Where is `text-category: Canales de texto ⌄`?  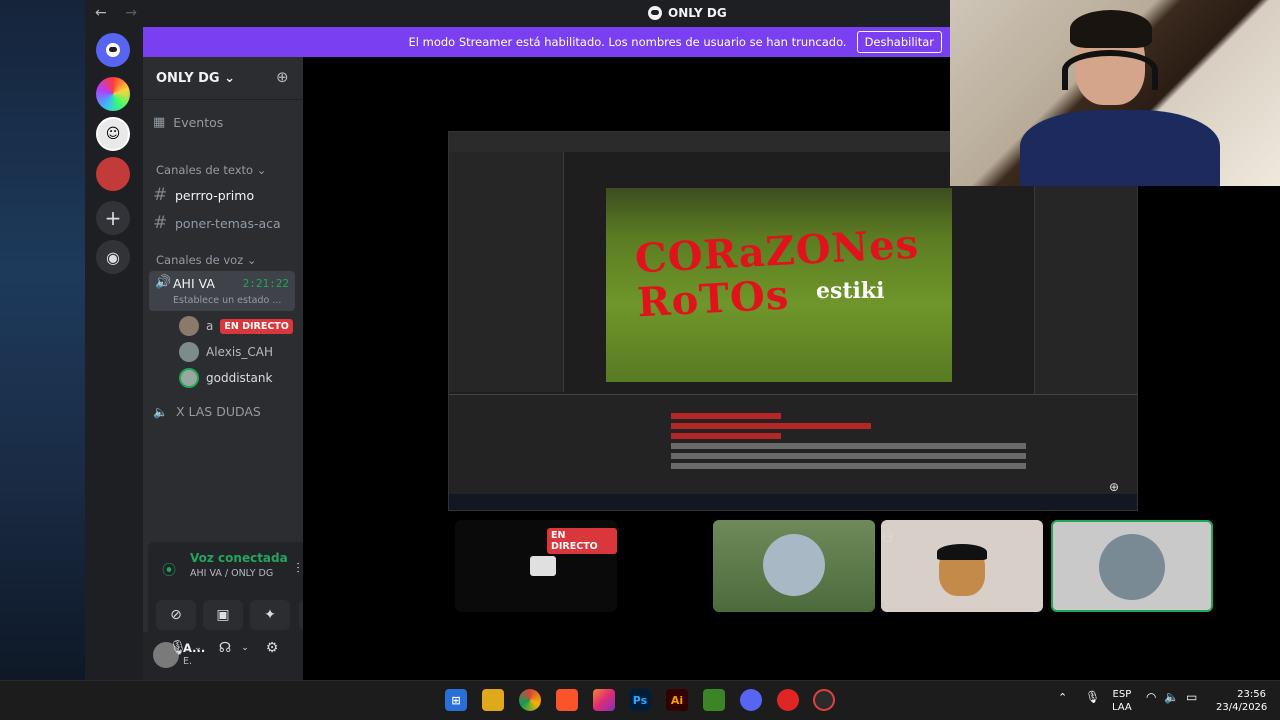 text-category: Canales de texto ⌄ is located at coordinates (211, 170).